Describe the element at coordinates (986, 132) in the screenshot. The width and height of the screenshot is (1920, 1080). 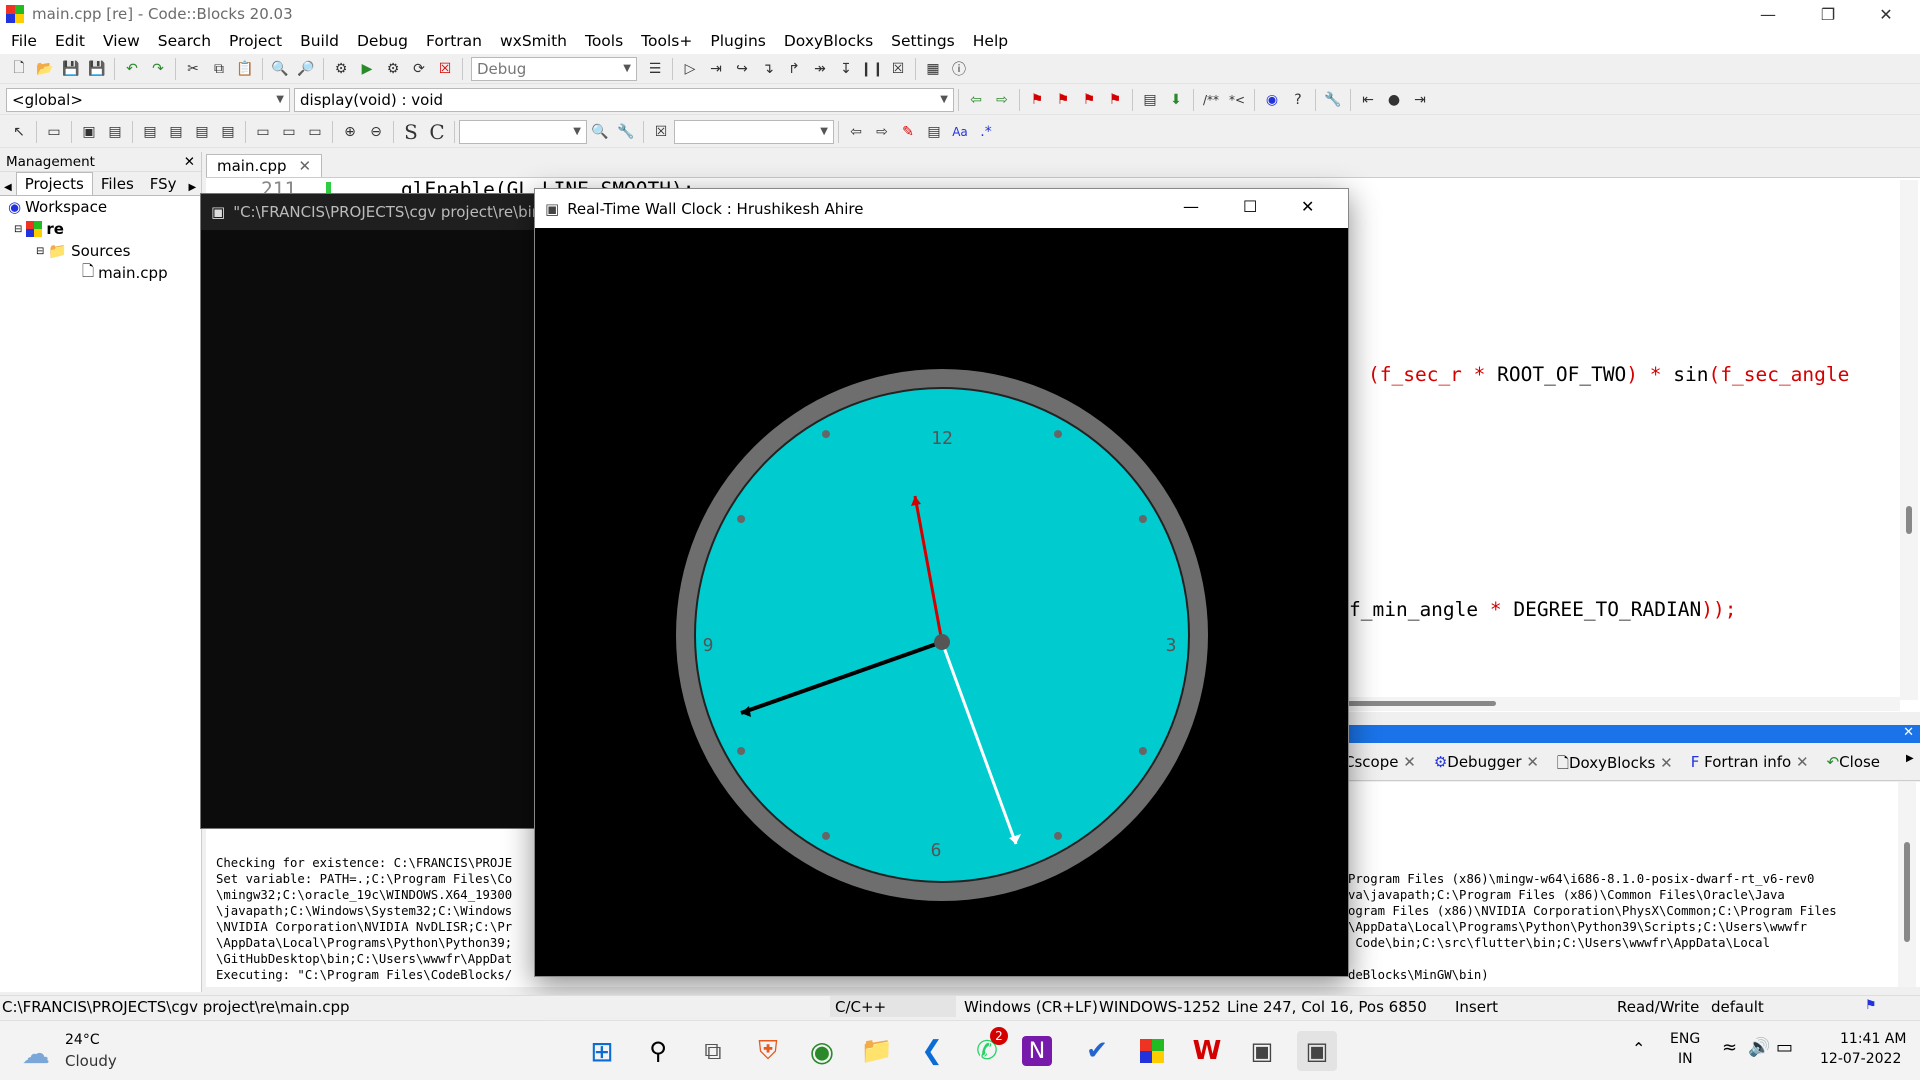
I see `regex-icon: .*` at that location.